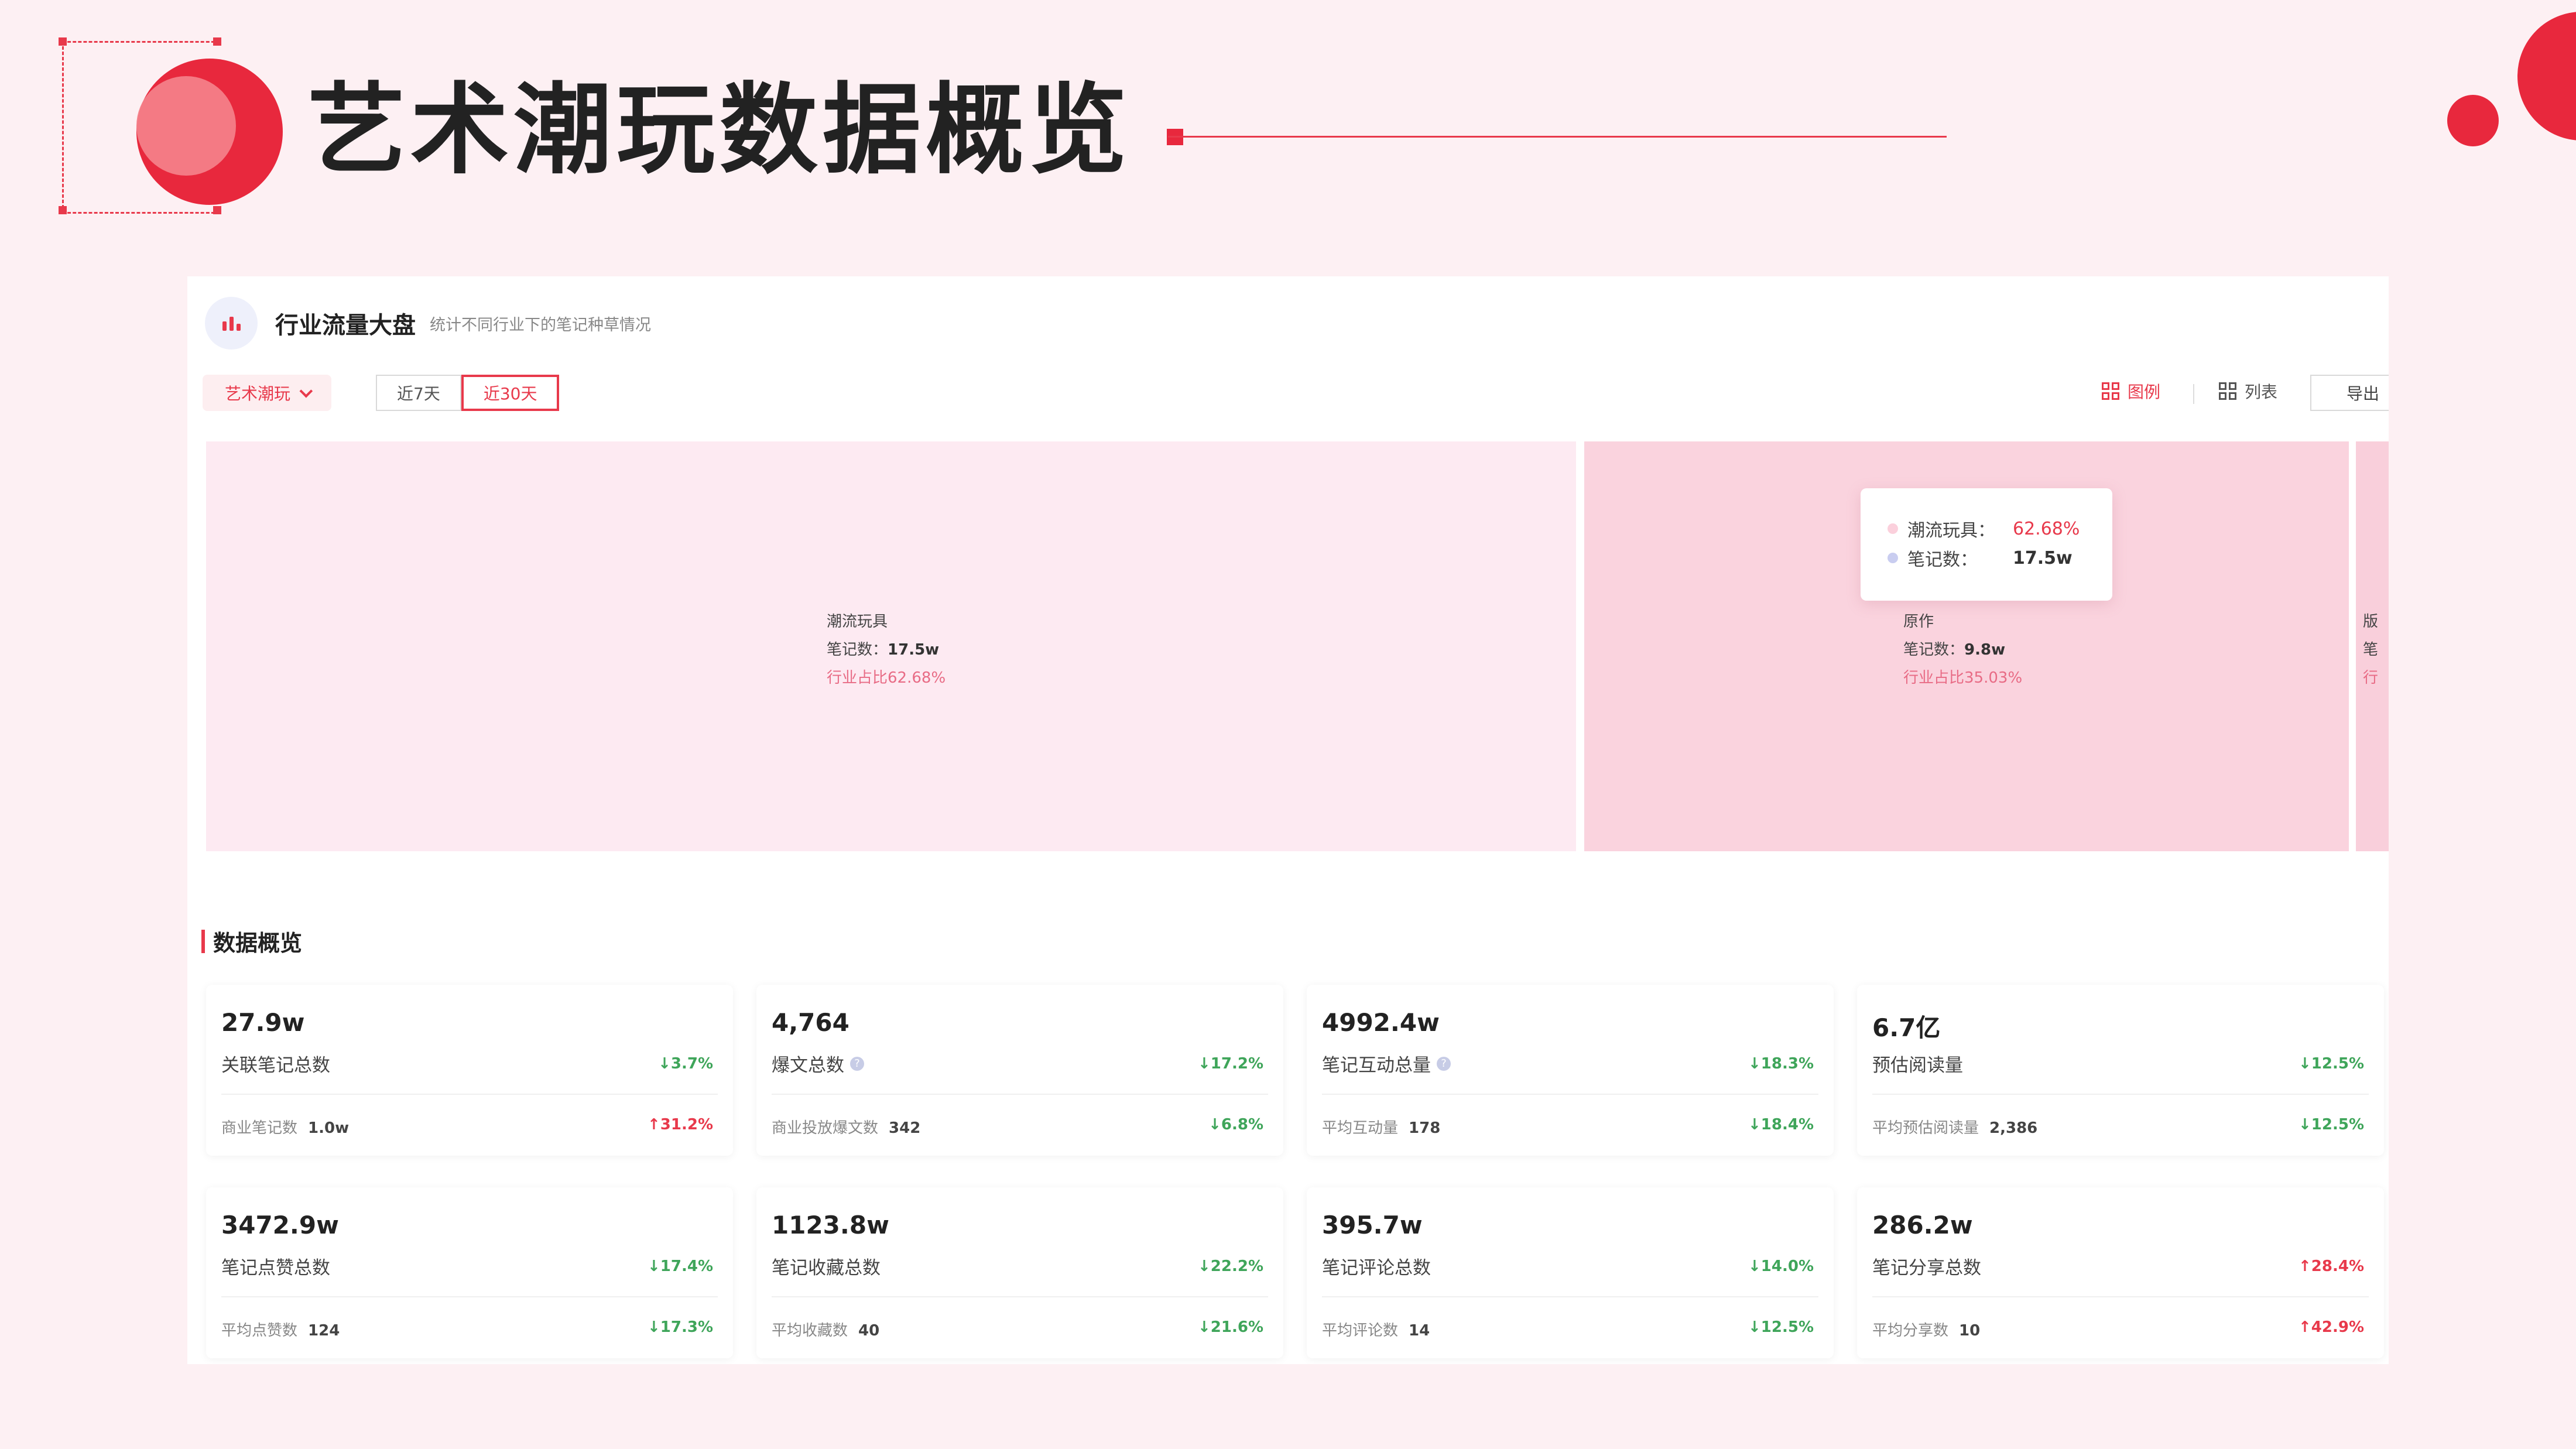 Image resolution: width=2576 pixels, height=1449 pixels. I want to click on frame-line-left, so click(63, 127).